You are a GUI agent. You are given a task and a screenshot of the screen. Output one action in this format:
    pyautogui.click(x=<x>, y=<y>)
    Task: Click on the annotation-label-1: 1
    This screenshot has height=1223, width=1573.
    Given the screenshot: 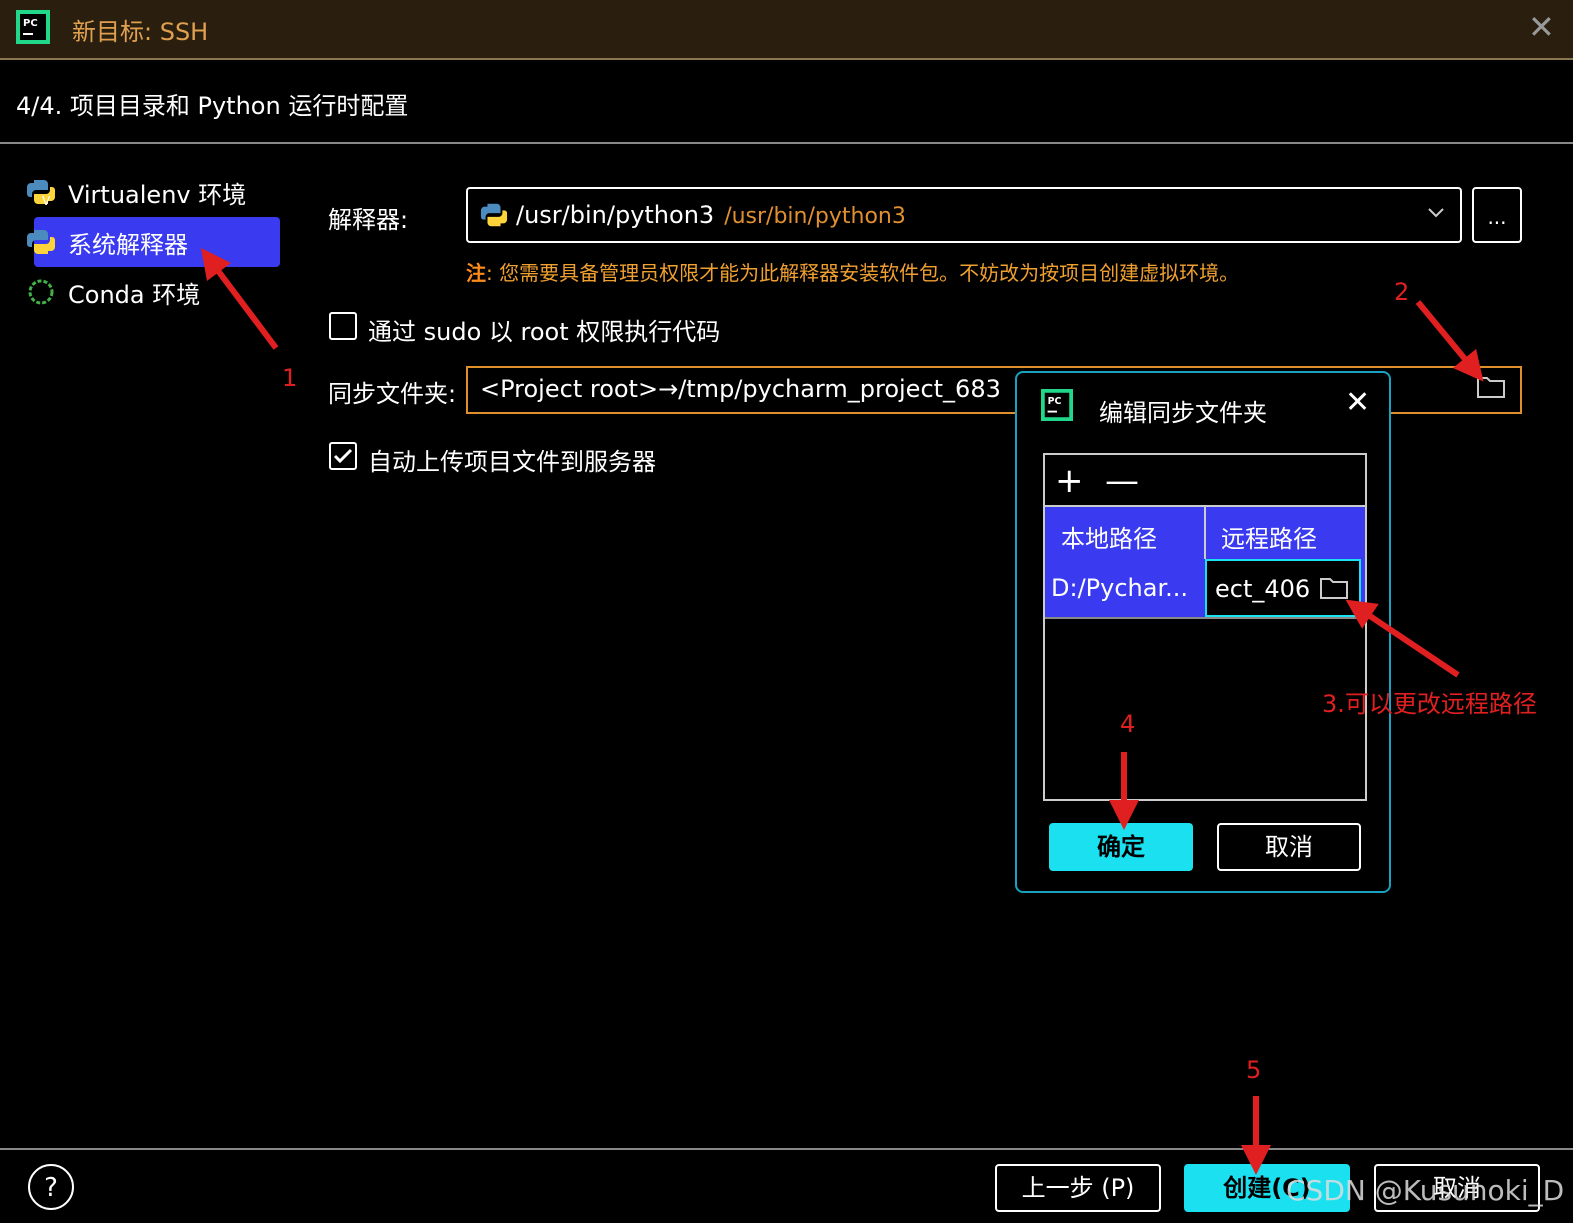 What is the action you would take?
    pyautogui.click(x=290, y=378)
    